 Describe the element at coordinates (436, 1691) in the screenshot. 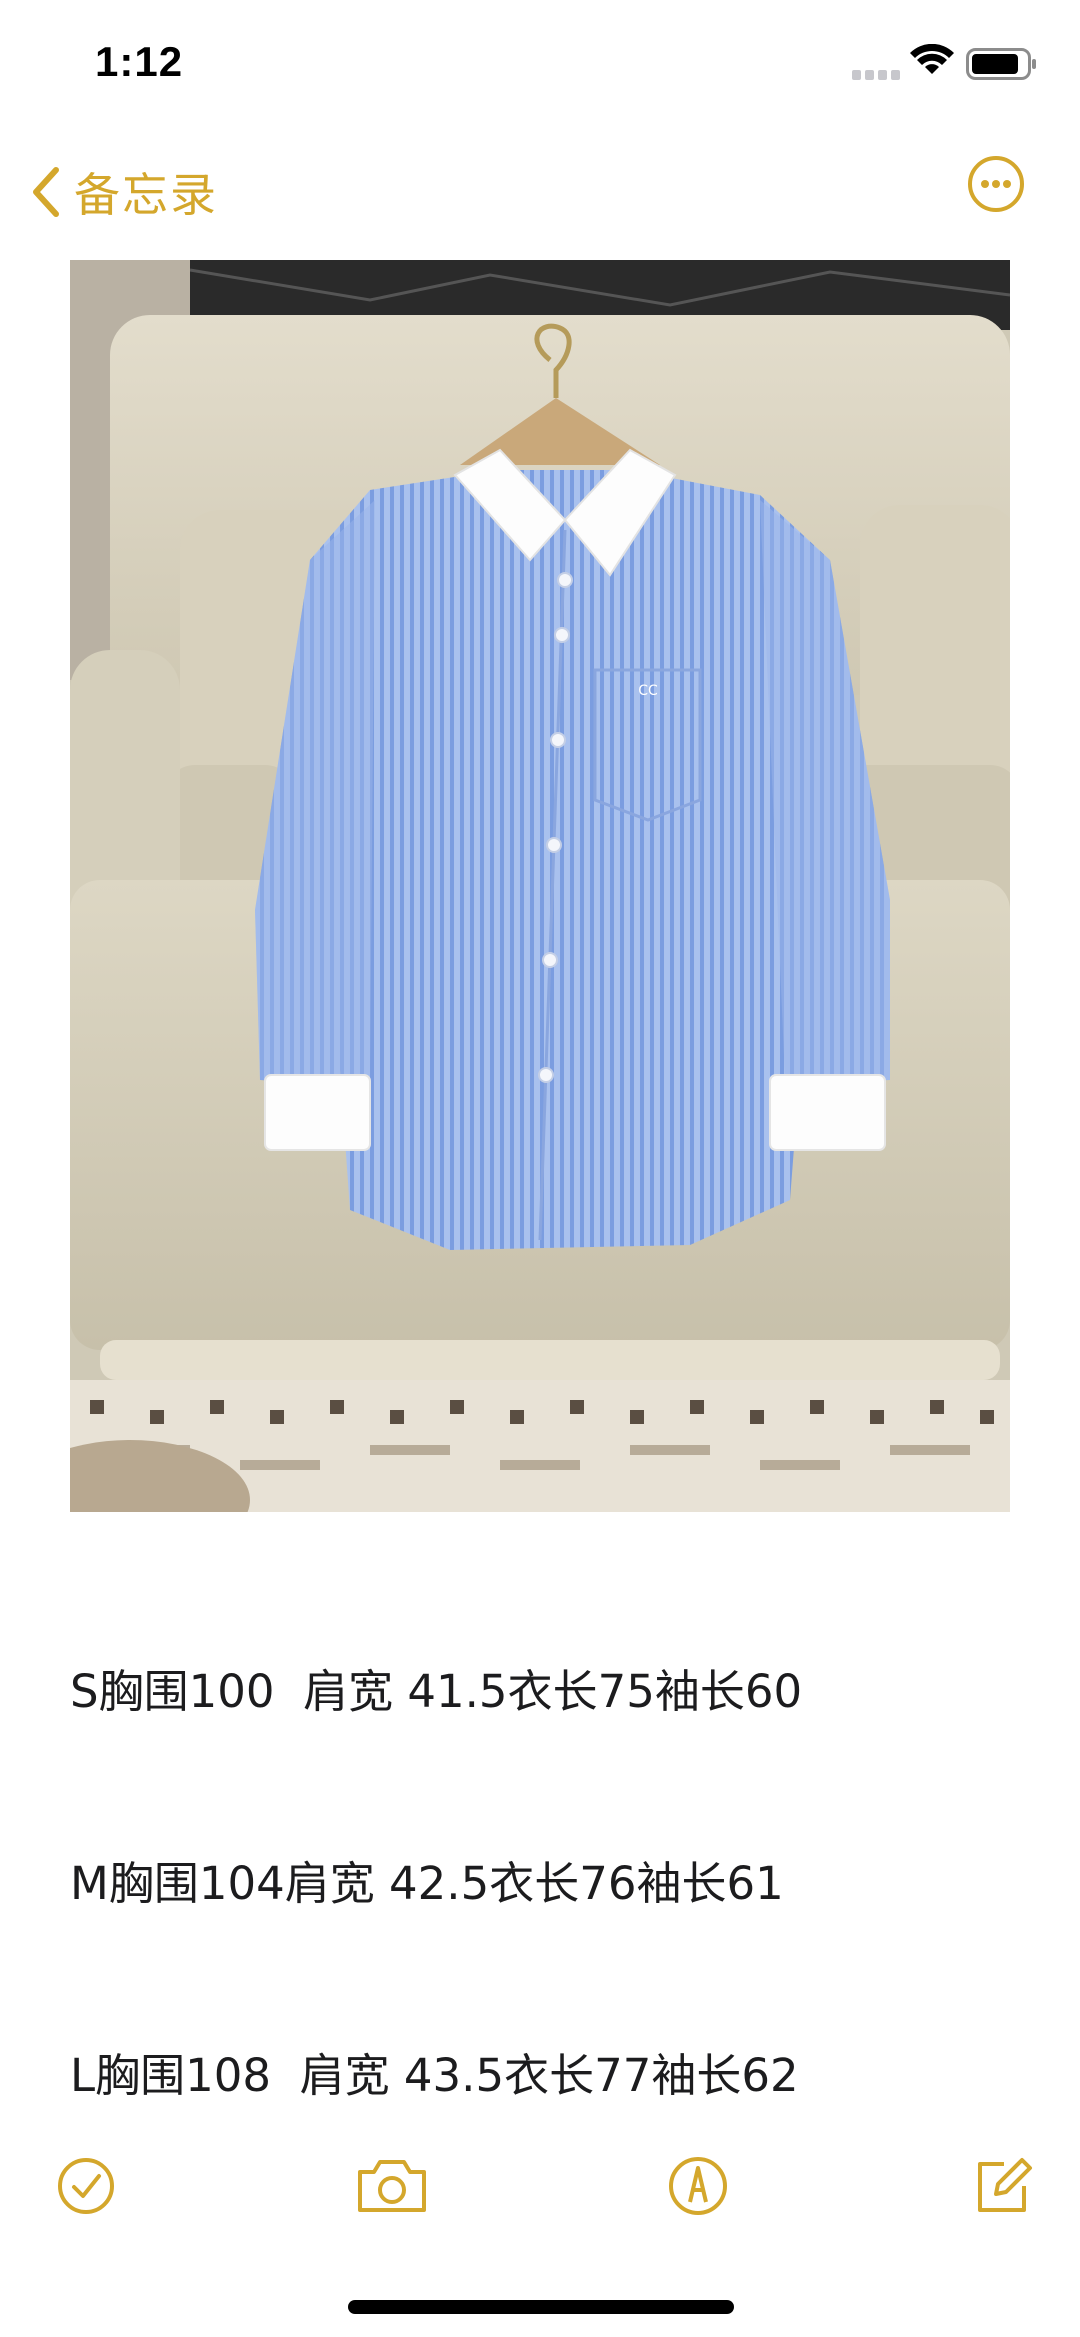

I see `note-line: S胸围100 肩宽 41.5衣长75袖长60` at that location.